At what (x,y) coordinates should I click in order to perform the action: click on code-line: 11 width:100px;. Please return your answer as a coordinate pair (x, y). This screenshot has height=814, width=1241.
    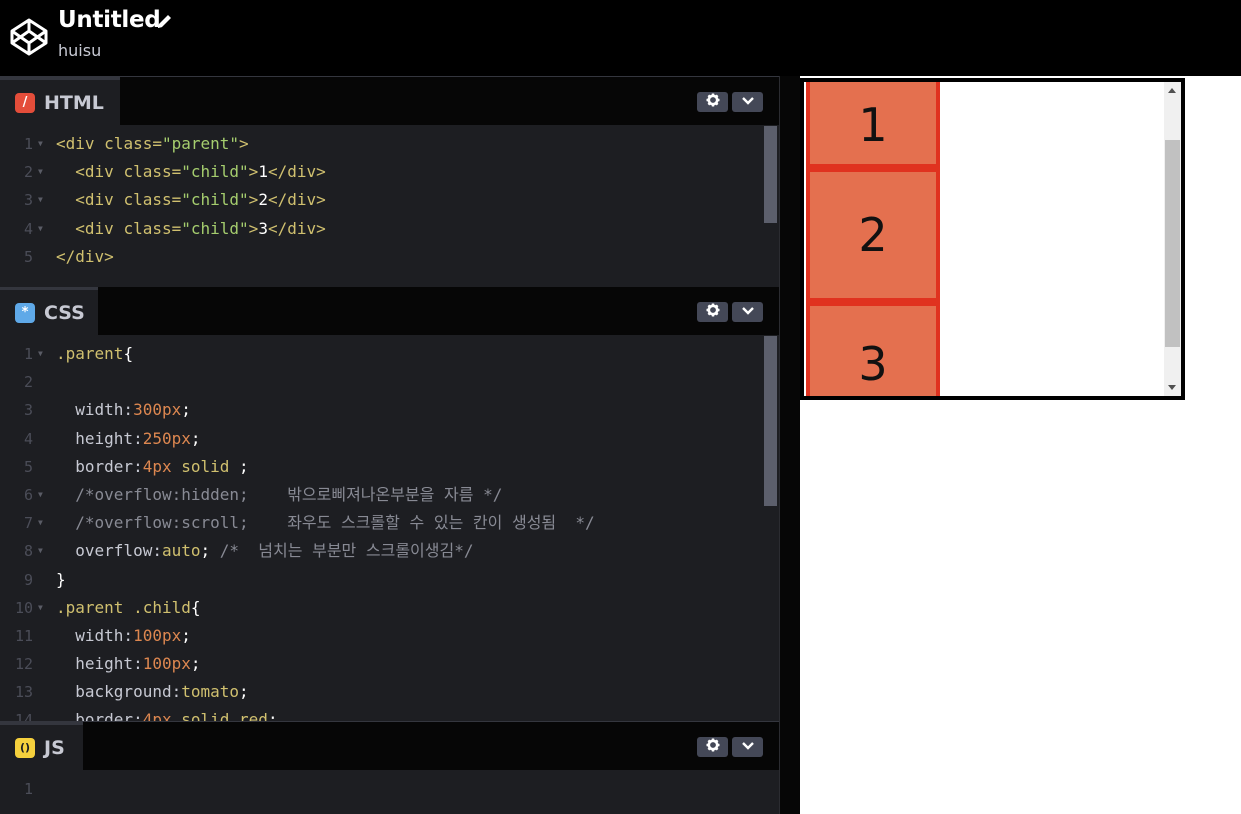
    Looking at the image, I should click on (389, 636).